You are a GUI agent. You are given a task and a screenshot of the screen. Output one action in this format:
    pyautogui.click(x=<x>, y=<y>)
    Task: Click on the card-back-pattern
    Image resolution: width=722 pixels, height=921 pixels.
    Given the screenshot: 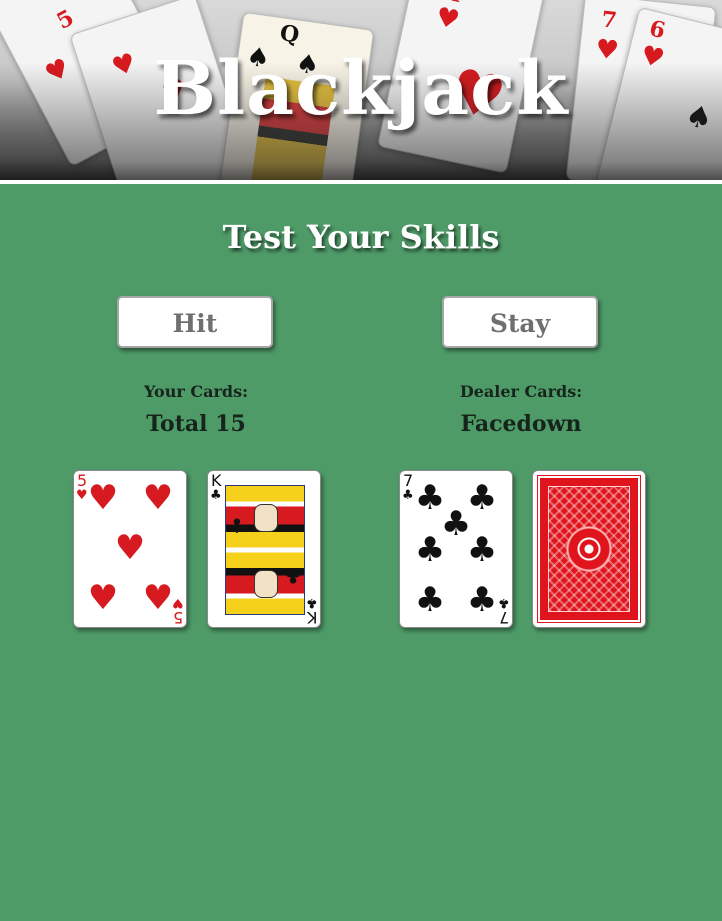 What is the action you would take?
    pyautogui.click(x=589, y=549)
    